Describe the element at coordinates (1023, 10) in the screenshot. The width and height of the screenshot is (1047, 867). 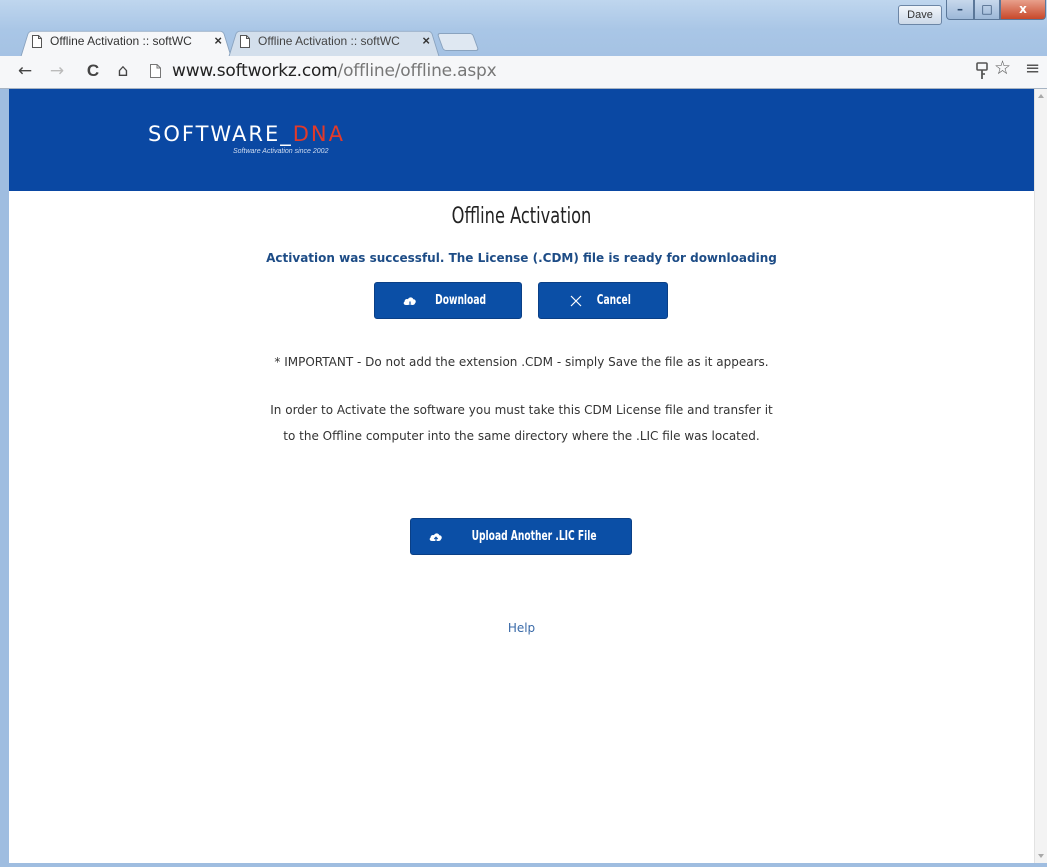
I see `close-window-button: x` at that location.